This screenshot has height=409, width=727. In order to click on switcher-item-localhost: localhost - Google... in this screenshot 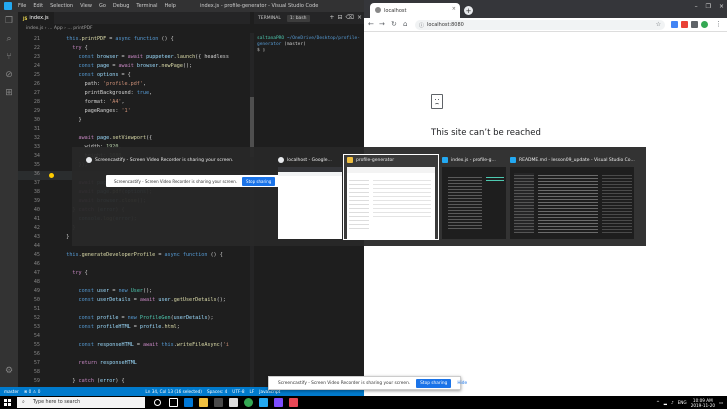, I will do `click(310, 197)`.